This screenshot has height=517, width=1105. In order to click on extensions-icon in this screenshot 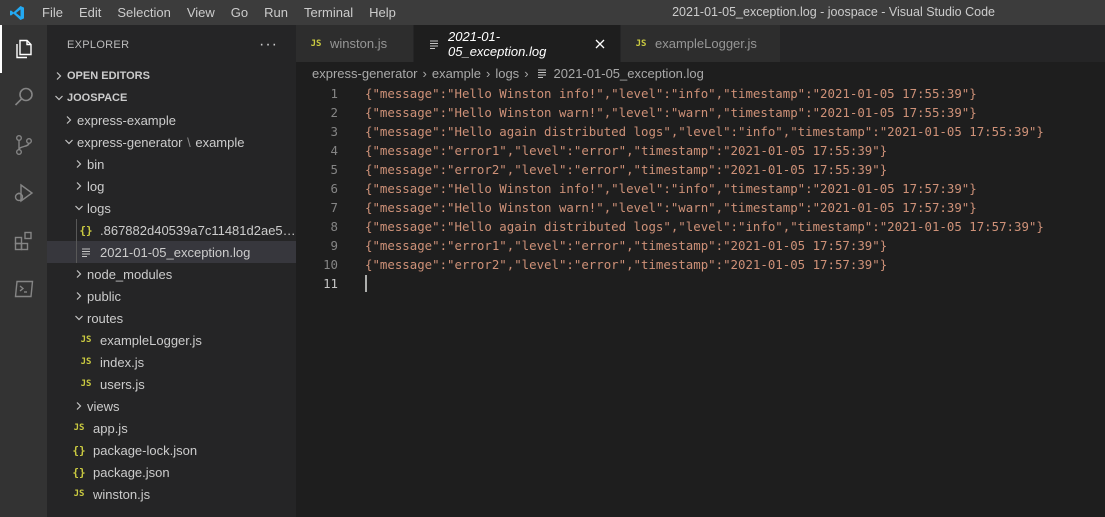, I will do `click(23, 241)`.